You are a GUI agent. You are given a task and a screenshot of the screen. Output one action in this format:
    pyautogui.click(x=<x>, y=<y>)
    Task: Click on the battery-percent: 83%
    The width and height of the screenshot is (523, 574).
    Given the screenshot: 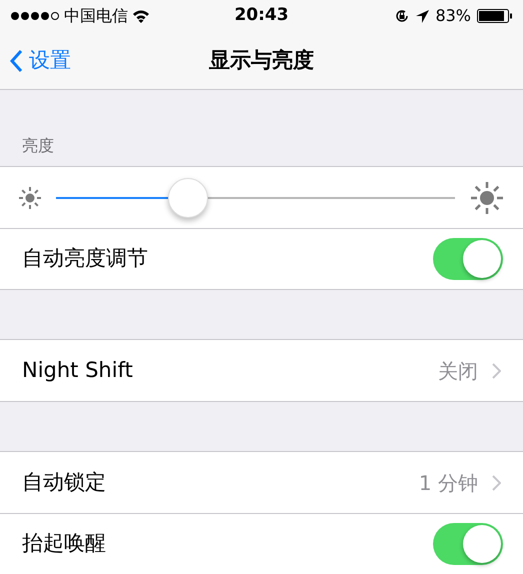 What is the action you would take?
    pyautogui.click(x=453, y=16)
    